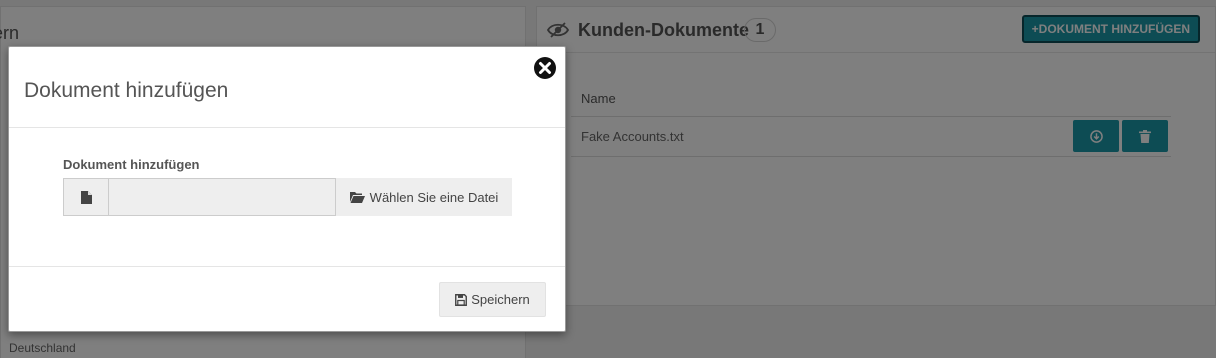 The image size is (1216, 358). What do you see at coordinates (434, 197) in the screenshot?
I see `choose-file-label: Wählen Sie eine Datei` at bounding box center [434, 197].